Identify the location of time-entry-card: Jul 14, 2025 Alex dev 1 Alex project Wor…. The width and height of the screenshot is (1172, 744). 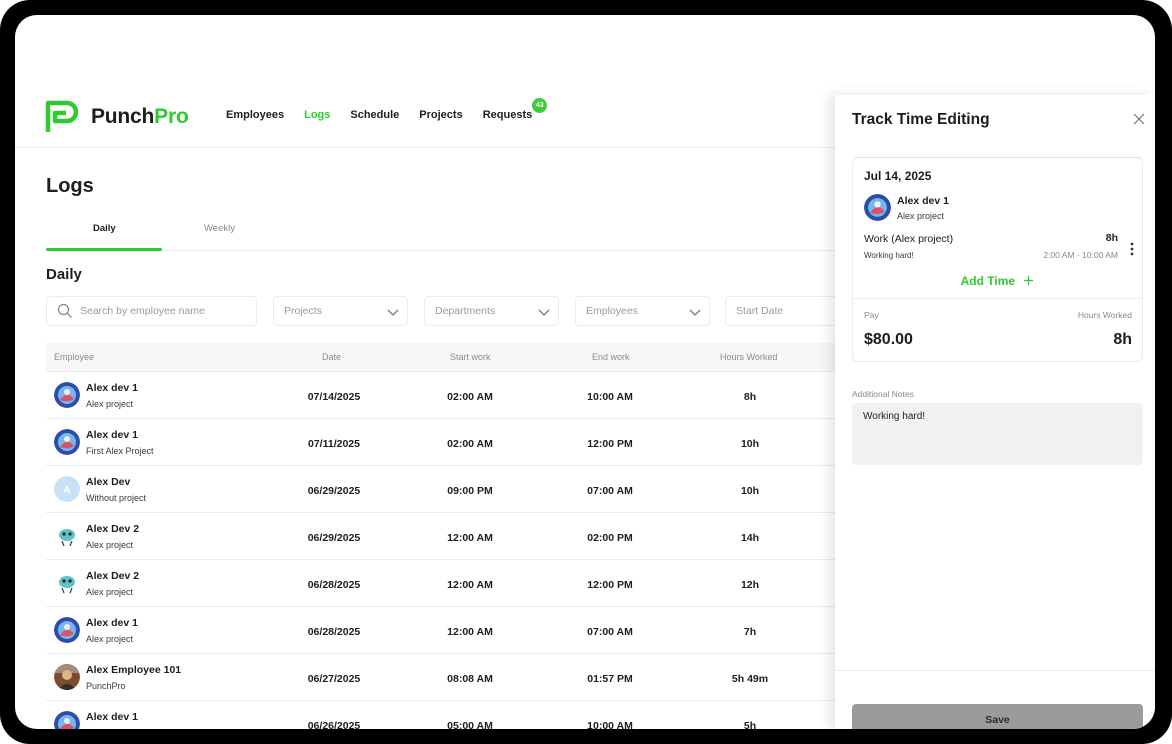
(997, 259).